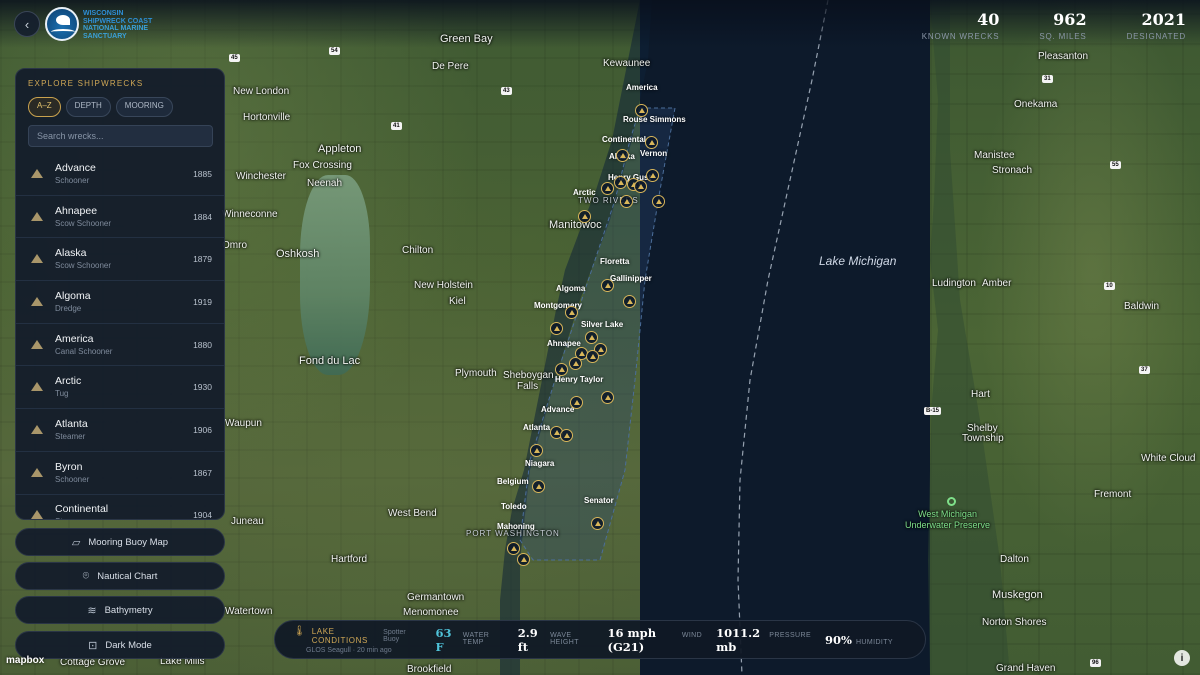 The width and height of the screenshot is (1200, 675). Describe the element at coordinates (68, 381) in the screenshot. I see `wreck-name: Arctic` at that location.